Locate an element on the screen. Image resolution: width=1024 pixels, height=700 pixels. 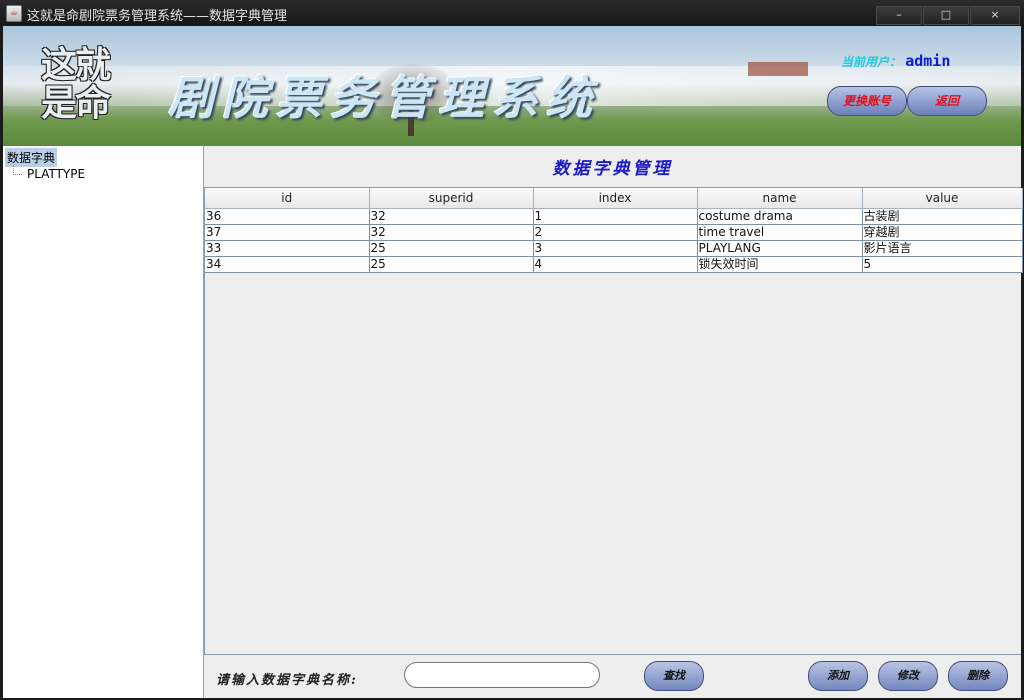
add-button: 添加 is located at coordinates (838, 676).